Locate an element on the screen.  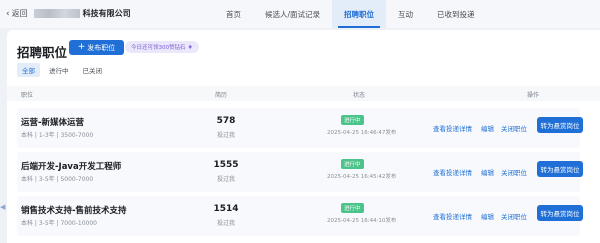
main-nav: 首页 候选人/面试记录 招聘职位 互动 已收到投递 is located at coordinates (350, 14).